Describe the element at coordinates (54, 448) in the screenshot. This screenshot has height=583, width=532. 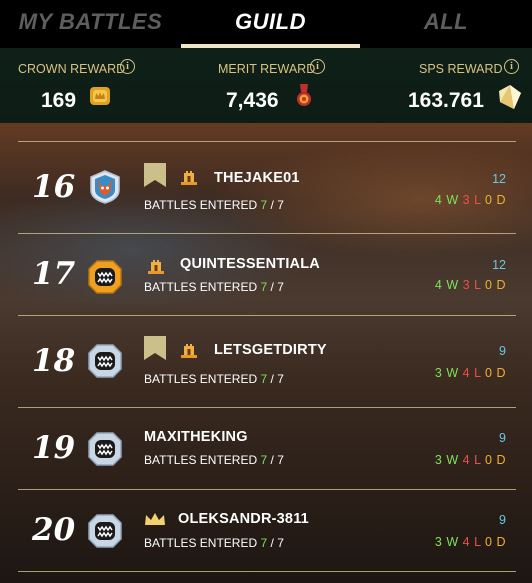
I see `rank-number: 19` at that location.